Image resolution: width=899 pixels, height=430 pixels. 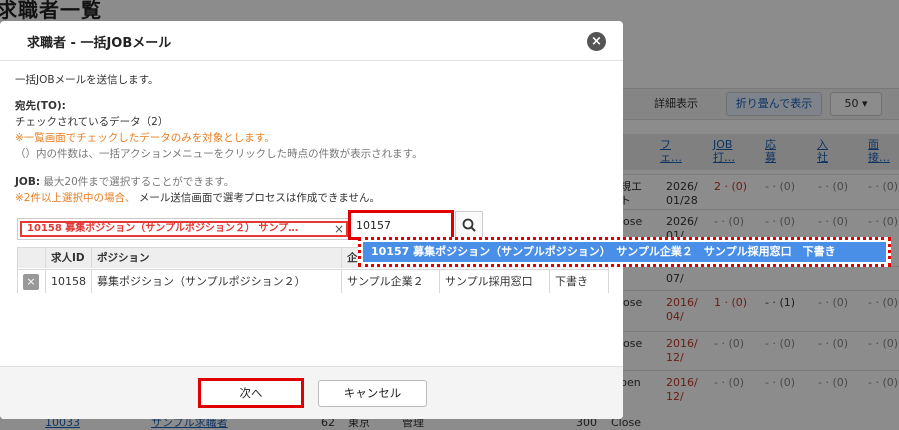 I want to click on to-note-checked: ※一覧画面でチェックしたデータのみを対象とします。, so click(x=145, y=138).